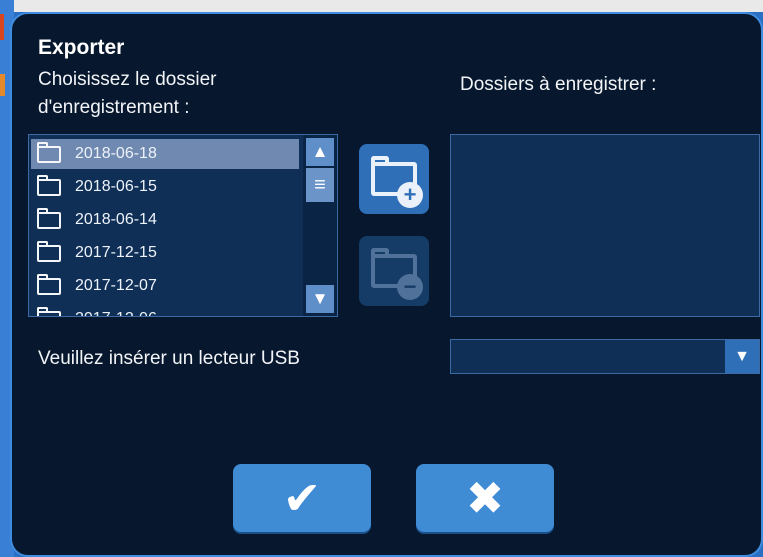  What do you see at coordinates (165, 253) in the screenshot?
I see `folder-list-item: 2017-12-15` at bounding box center [165, 253].